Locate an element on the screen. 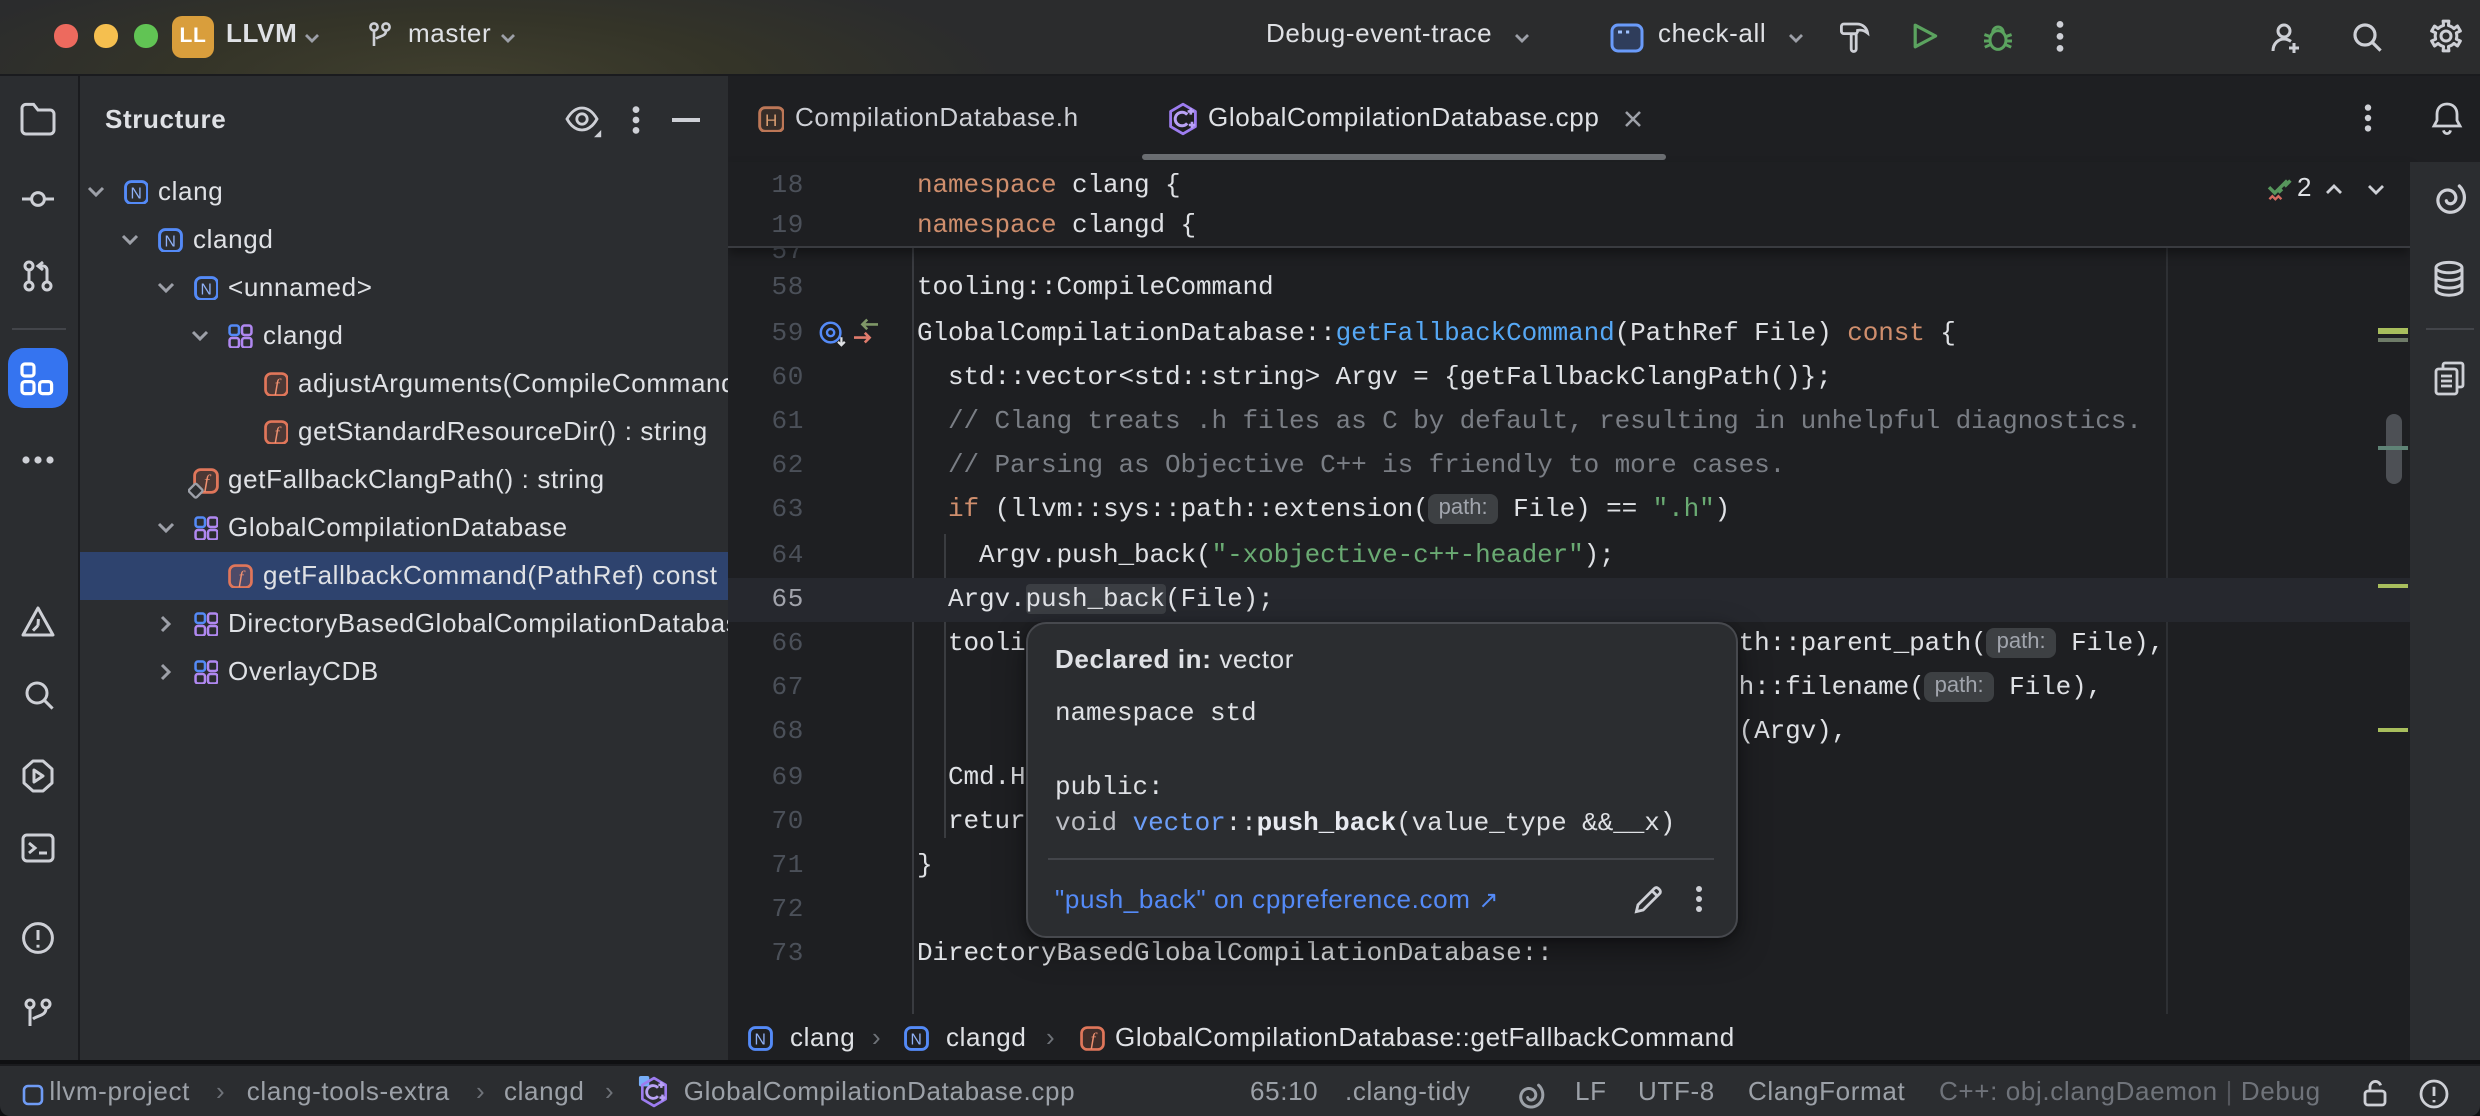 The width and height of the screenshot is (2480, 1116). svg-text: H is located at coordinates (770, 119).